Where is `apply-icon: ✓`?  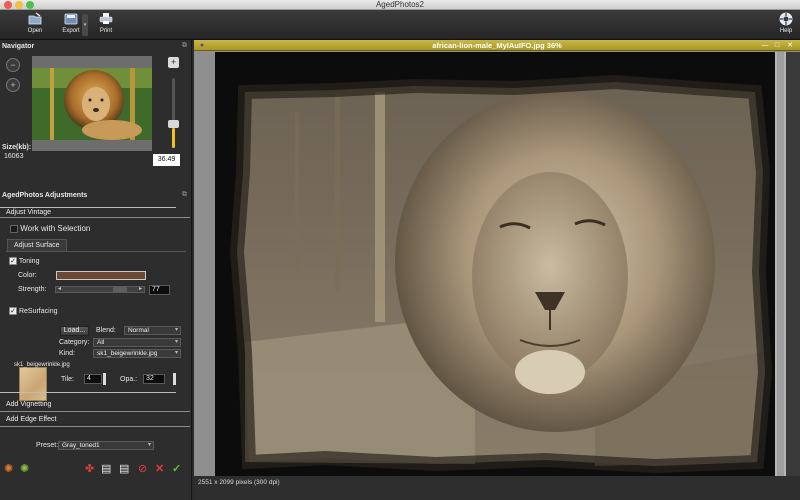
apply-icon: ✓ is located at coordinates (176, 469).